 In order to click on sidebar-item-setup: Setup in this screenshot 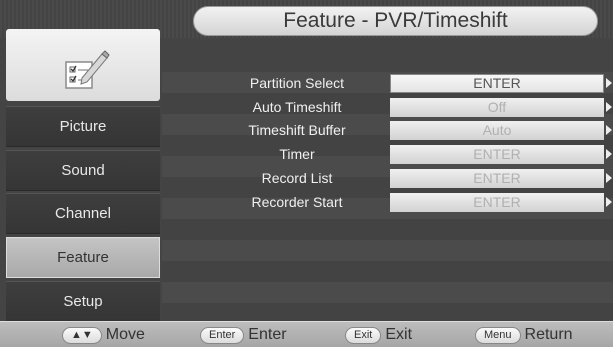, I will do `click(83, 301)`.